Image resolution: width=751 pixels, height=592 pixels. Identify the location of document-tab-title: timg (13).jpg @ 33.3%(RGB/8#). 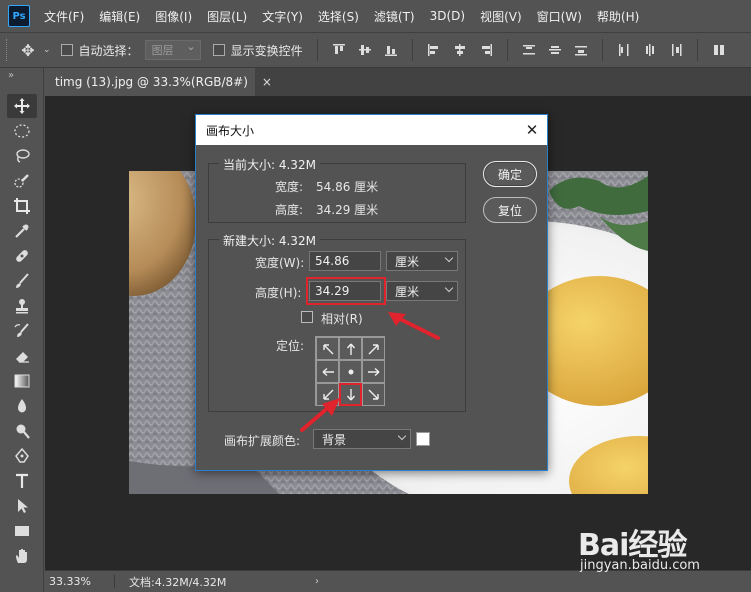
(151, 82).